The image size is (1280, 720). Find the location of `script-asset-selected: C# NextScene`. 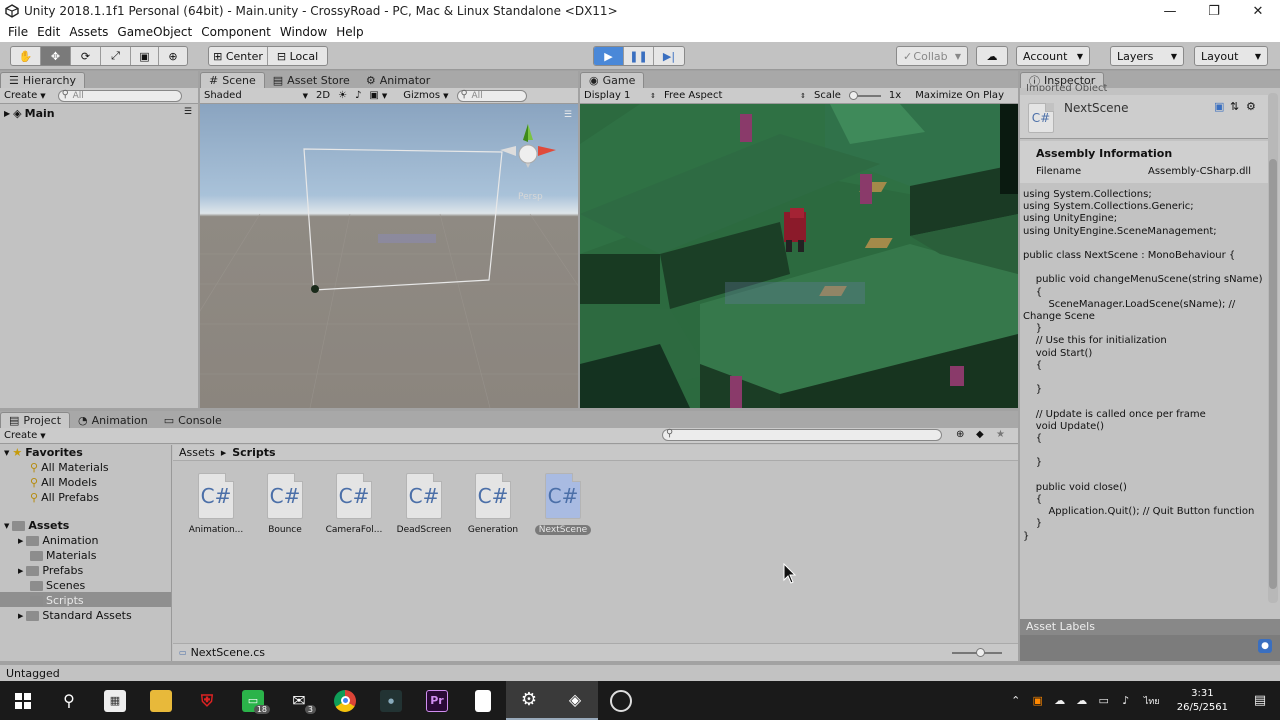

script-asset-selected: C# NextScene is located at coordinates (563, 504).